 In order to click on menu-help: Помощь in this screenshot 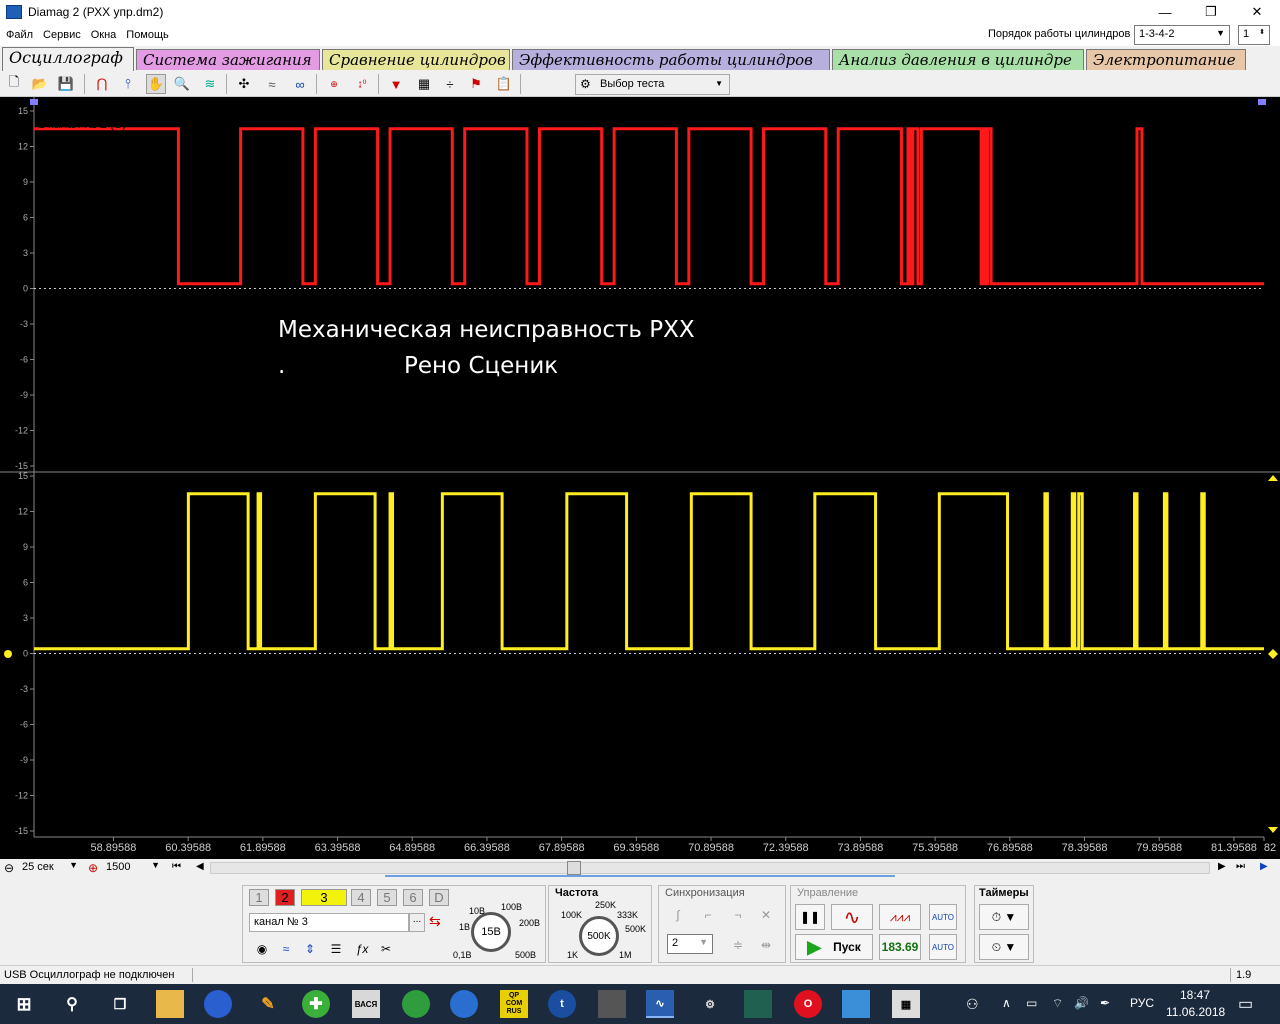, I will do `click(147, 35)`.